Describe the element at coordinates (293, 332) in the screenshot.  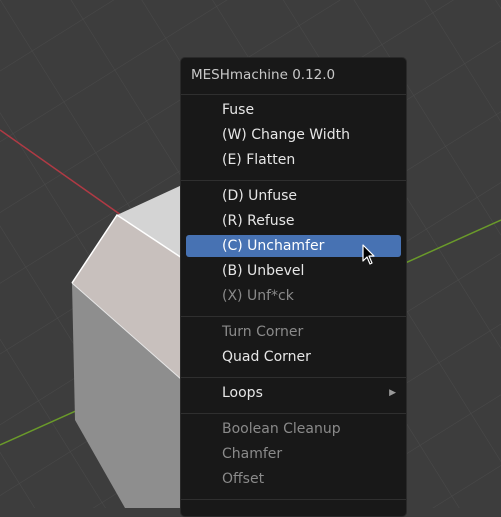
I see `menu-item-turn-corner: Turn Corner` at that location.